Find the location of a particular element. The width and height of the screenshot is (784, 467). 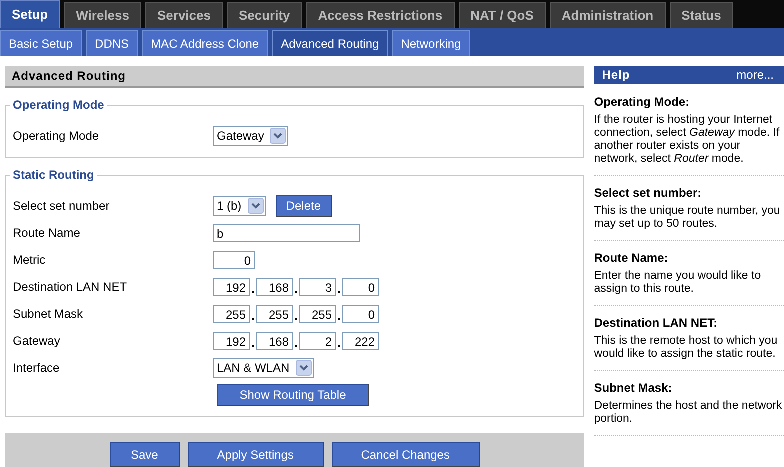

ip-octet-field: 3 is located at coordinates (317, 287).